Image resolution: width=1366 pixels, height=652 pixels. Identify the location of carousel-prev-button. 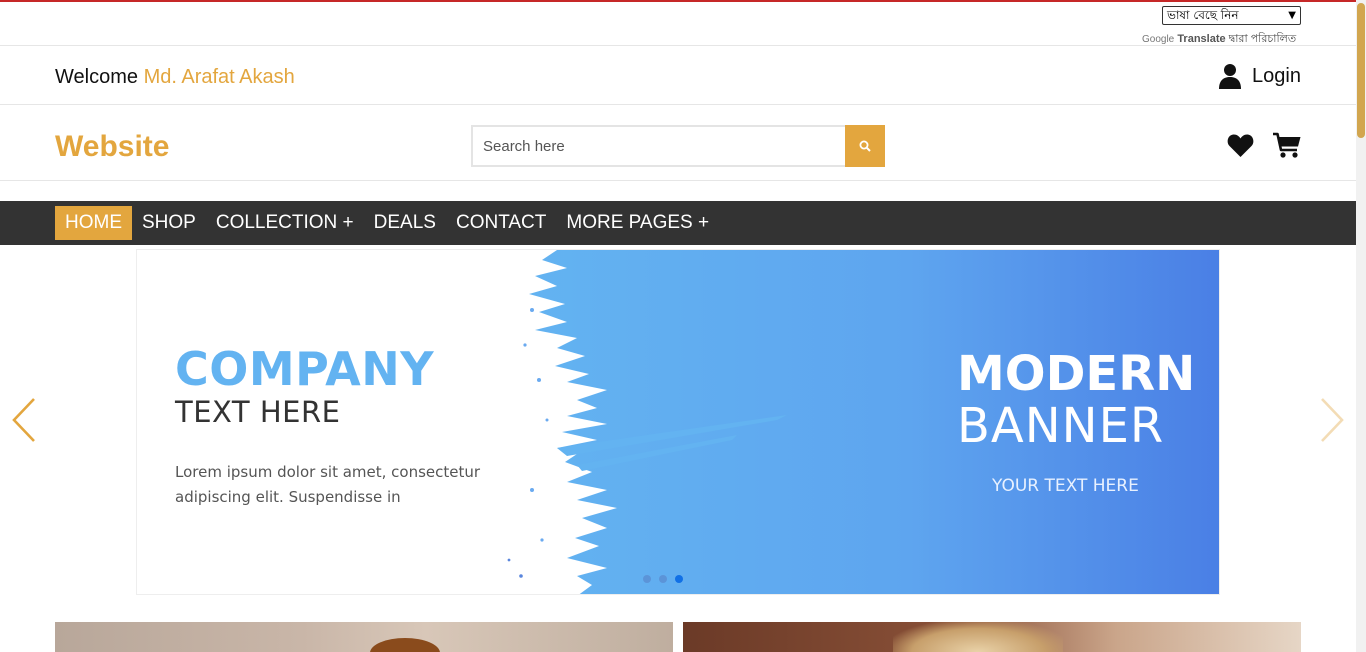
(24, 422).